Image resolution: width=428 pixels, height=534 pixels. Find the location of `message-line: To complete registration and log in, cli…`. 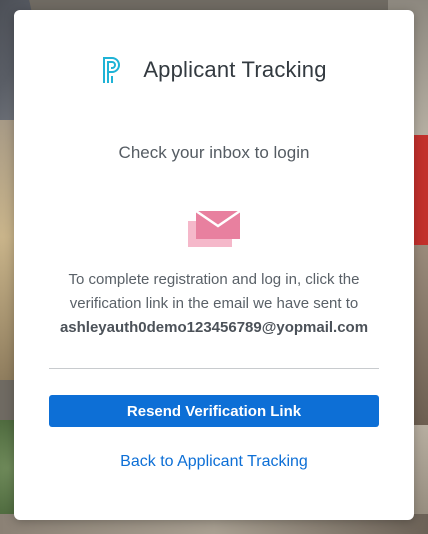

message-line: To complete registration and log in, cli… is located at coordinates (214, 279).